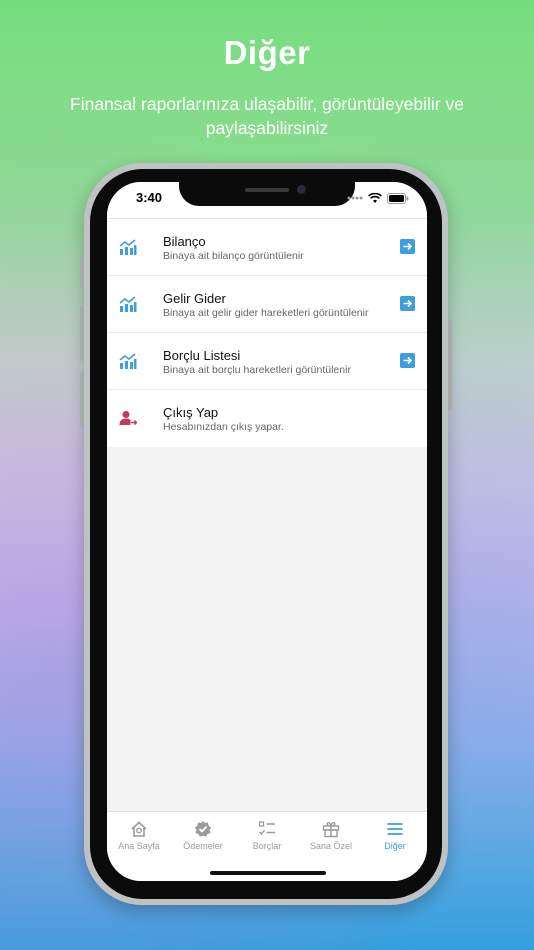  What do you see at coordinates (128, 418) in the screenshot?
I see `logout-user-icon` at bounding box center [128, 418].